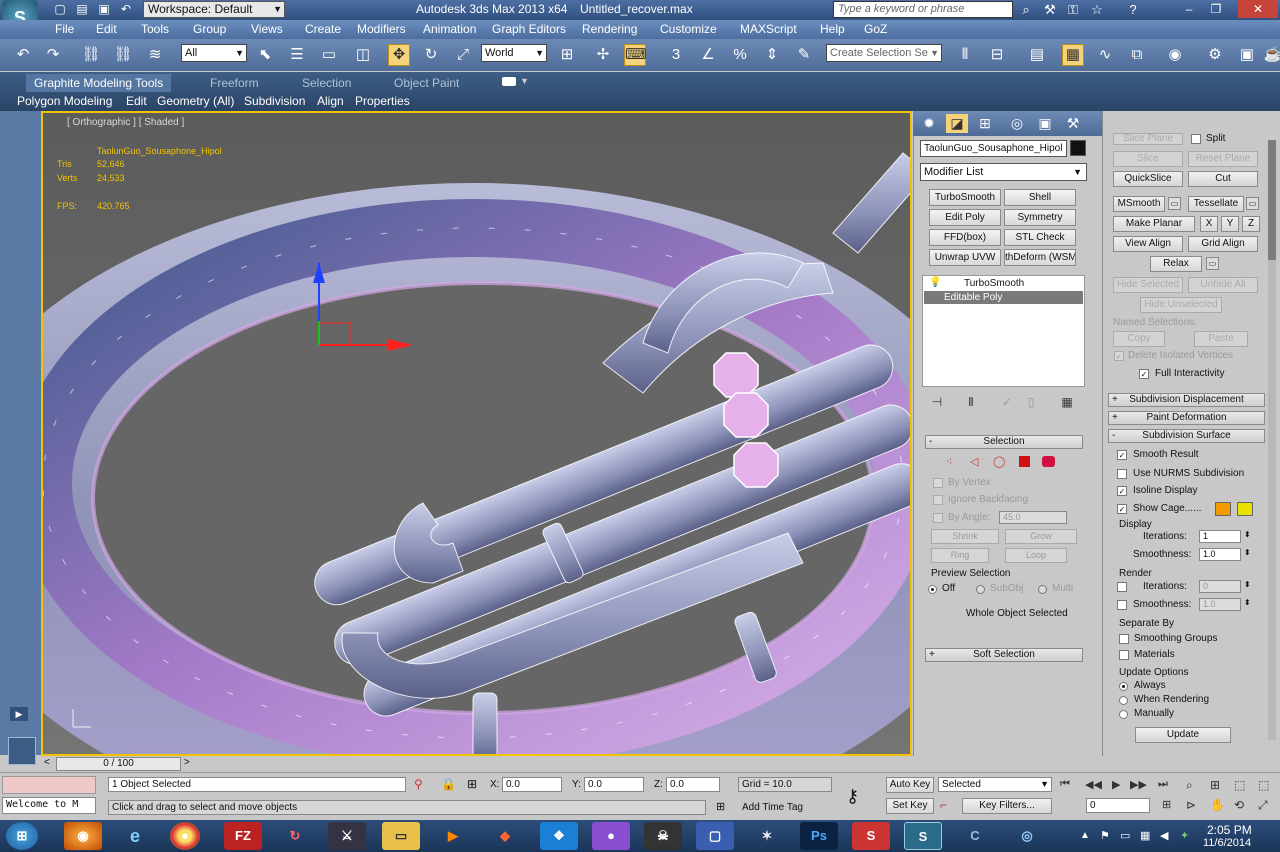 The width and height of the screenshot is (1280, 852). I want to click on angle-snap-icon: ∠, so click(708, 55).